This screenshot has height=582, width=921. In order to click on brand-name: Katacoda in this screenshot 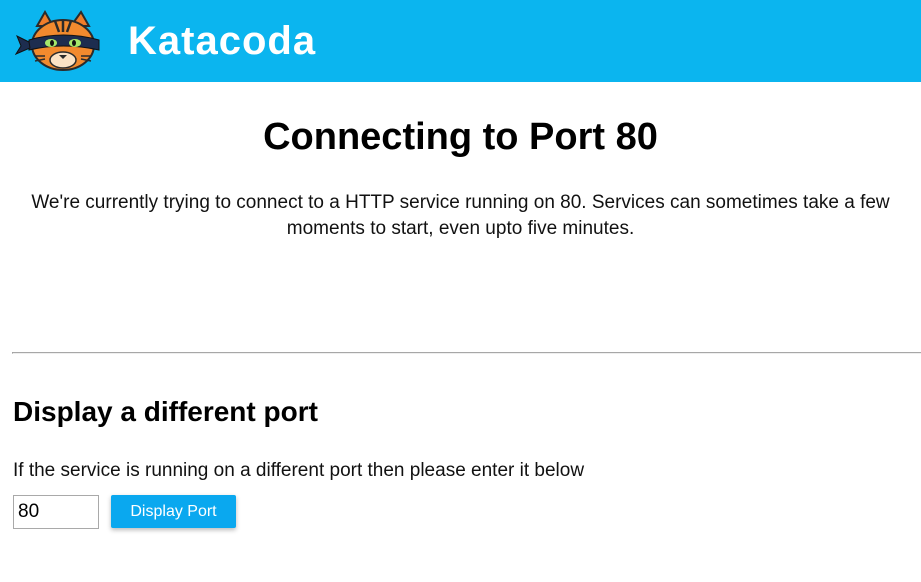, I will do `click(222, 41)`.